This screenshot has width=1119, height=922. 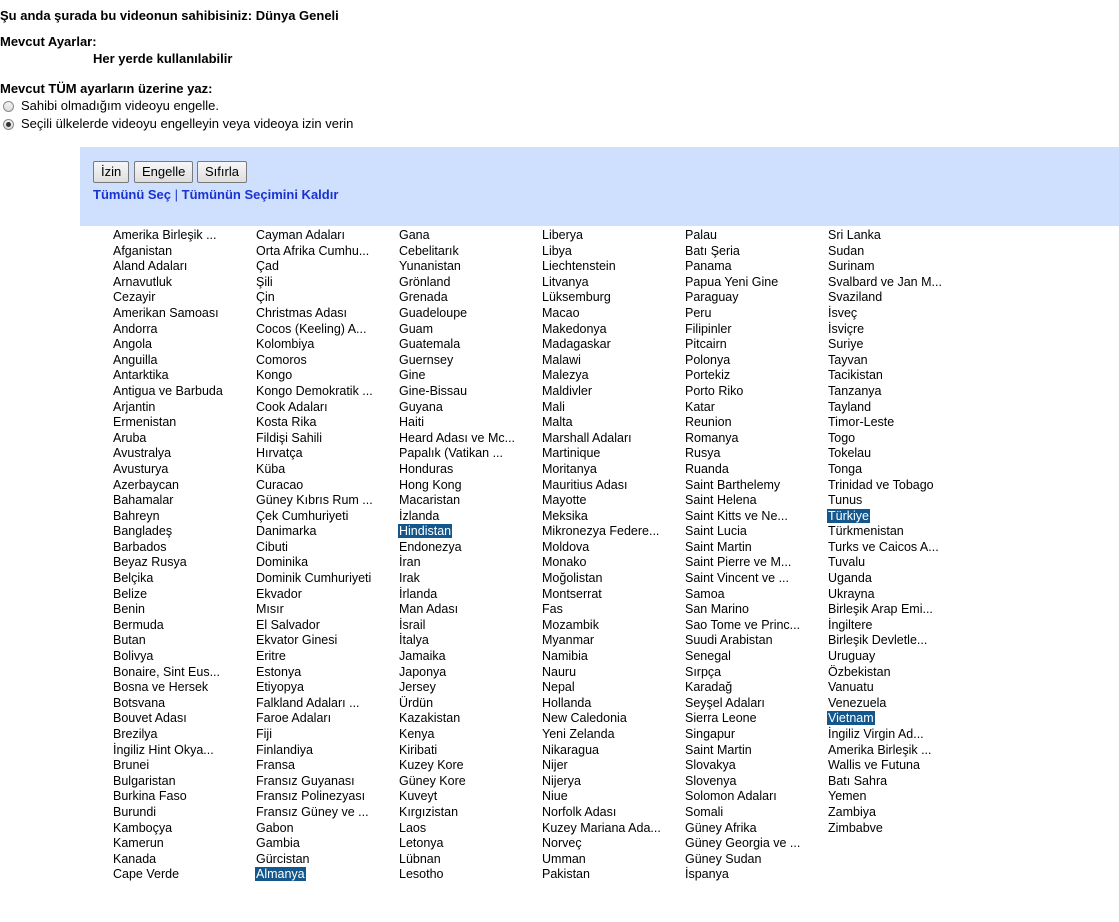 What do you see at coordinates (898, 314) in the screenshot?
I see `country-item: İsveç` at bounding box center [898, 314].